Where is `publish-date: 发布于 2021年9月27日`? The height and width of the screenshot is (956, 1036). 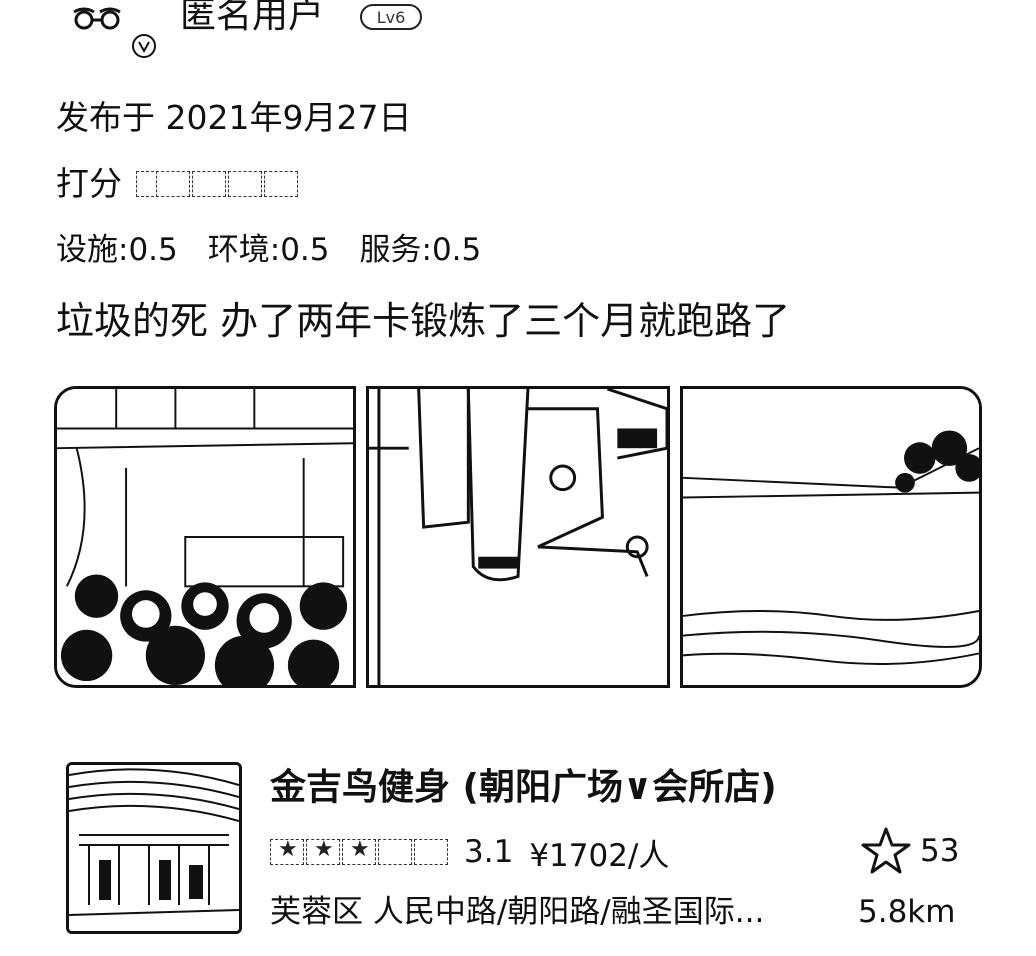 publish-date: 发布于 2021年9月27日 is located at coordinates (234, 117).